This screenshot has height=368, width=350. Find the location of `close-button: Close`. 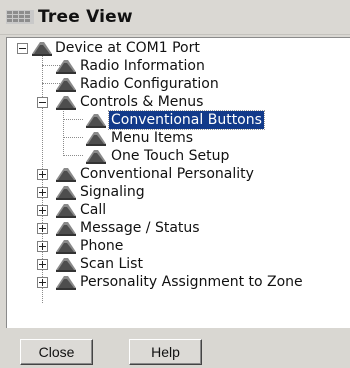

close-button: Close is located at coordinates (56, 352).